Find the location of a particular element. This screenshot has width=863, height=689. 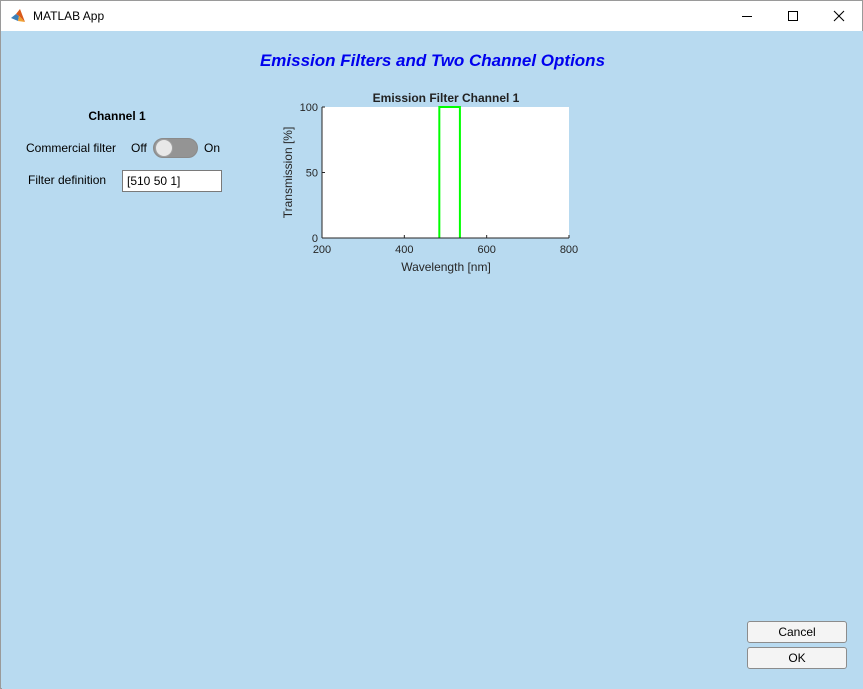

maximize-button is located at coordinates (793, 16).